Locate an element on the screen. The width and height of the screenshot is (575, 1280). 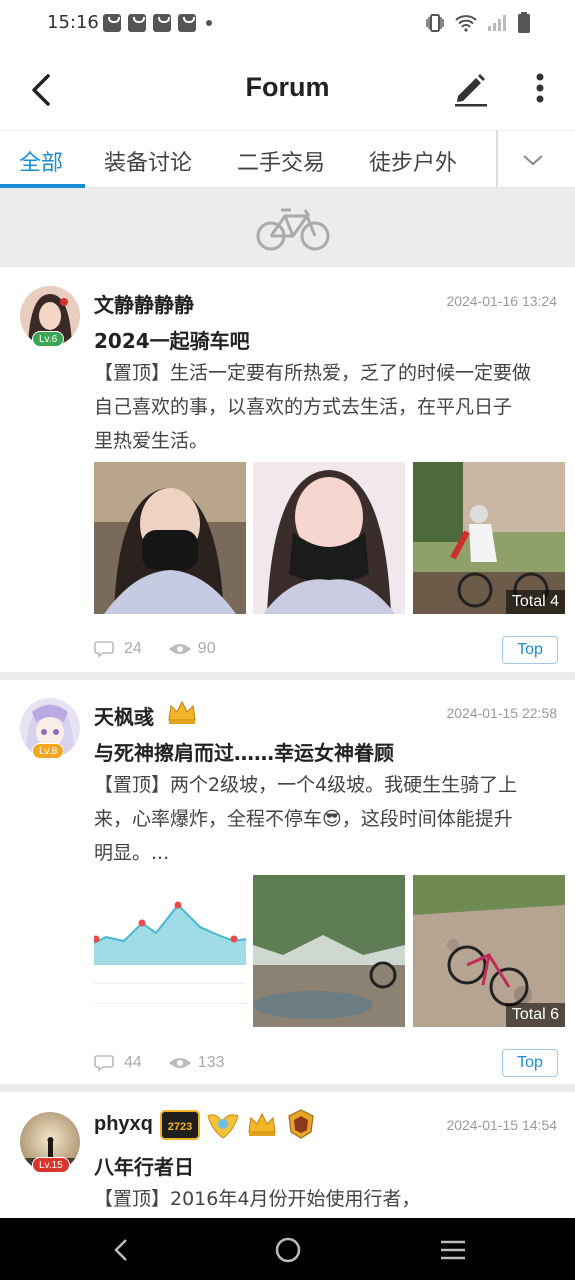
avatar: Lv.15 is located at coordinates (50, 1142).